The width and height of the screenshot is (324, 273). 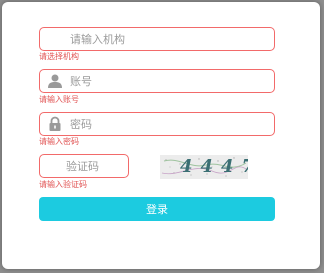 What do you see at coordinates (55, 81) in the screenshot?
I see `user-icon` at bounding box center [55, 81].